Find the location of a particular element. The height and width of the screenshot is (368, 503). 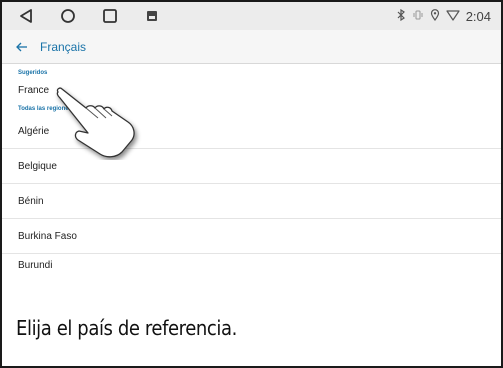

bluetooth-icon is located at coordinates (401, 16).